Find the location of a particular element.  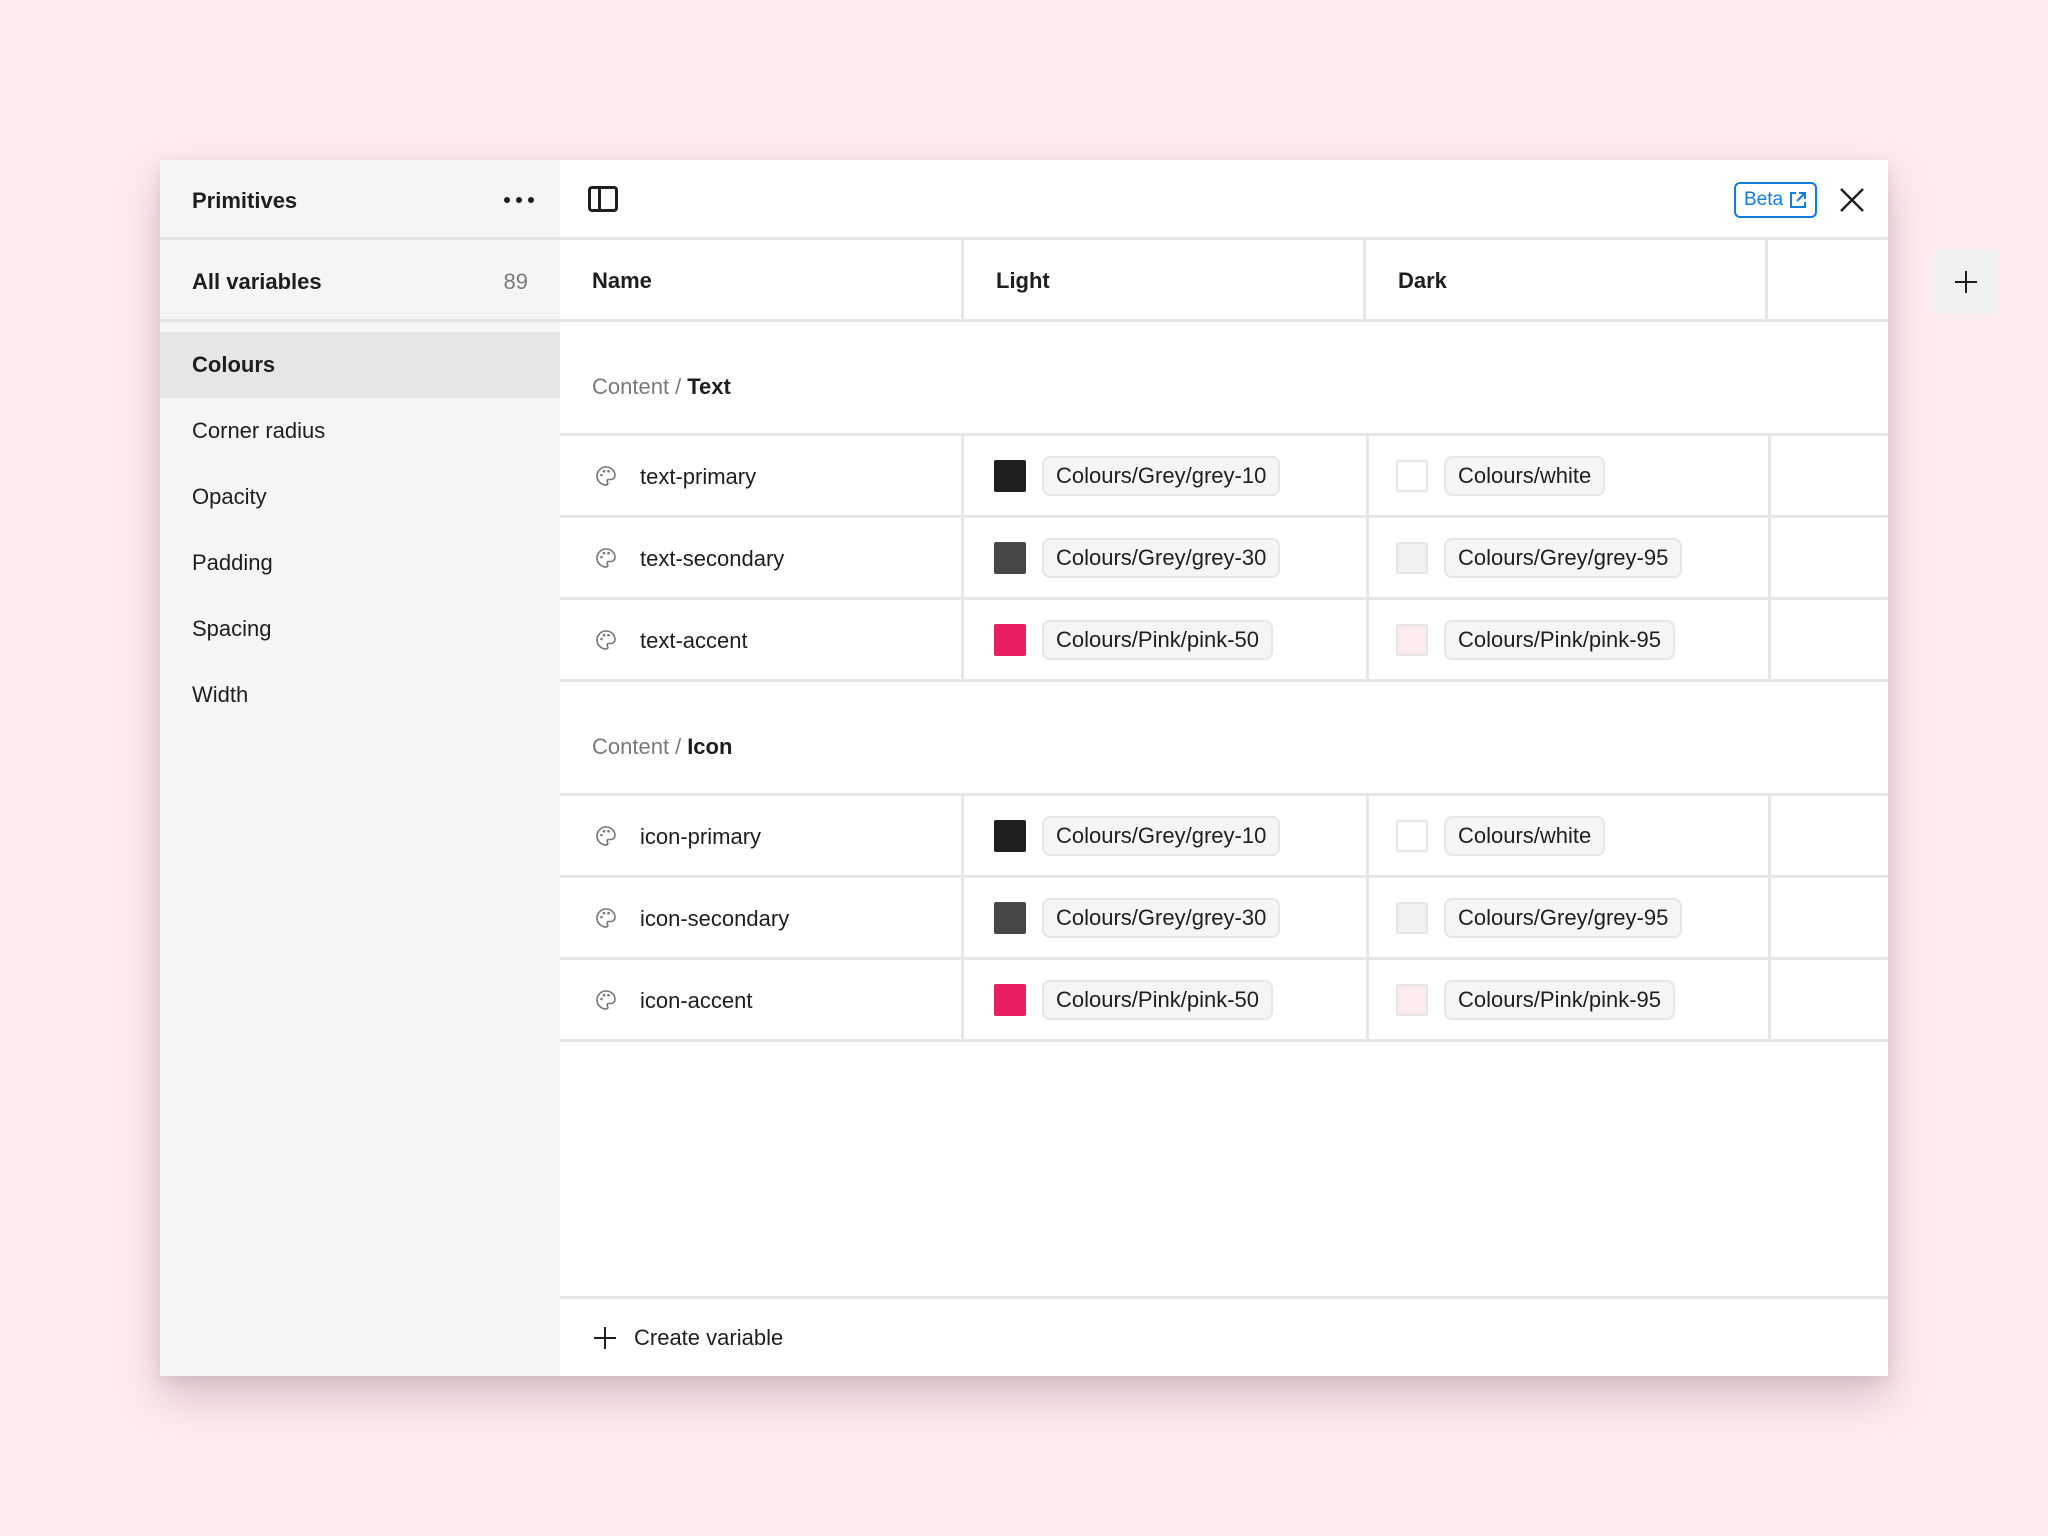

sidebar-item-opacity: Opacity is located at coordinates (360, 497).